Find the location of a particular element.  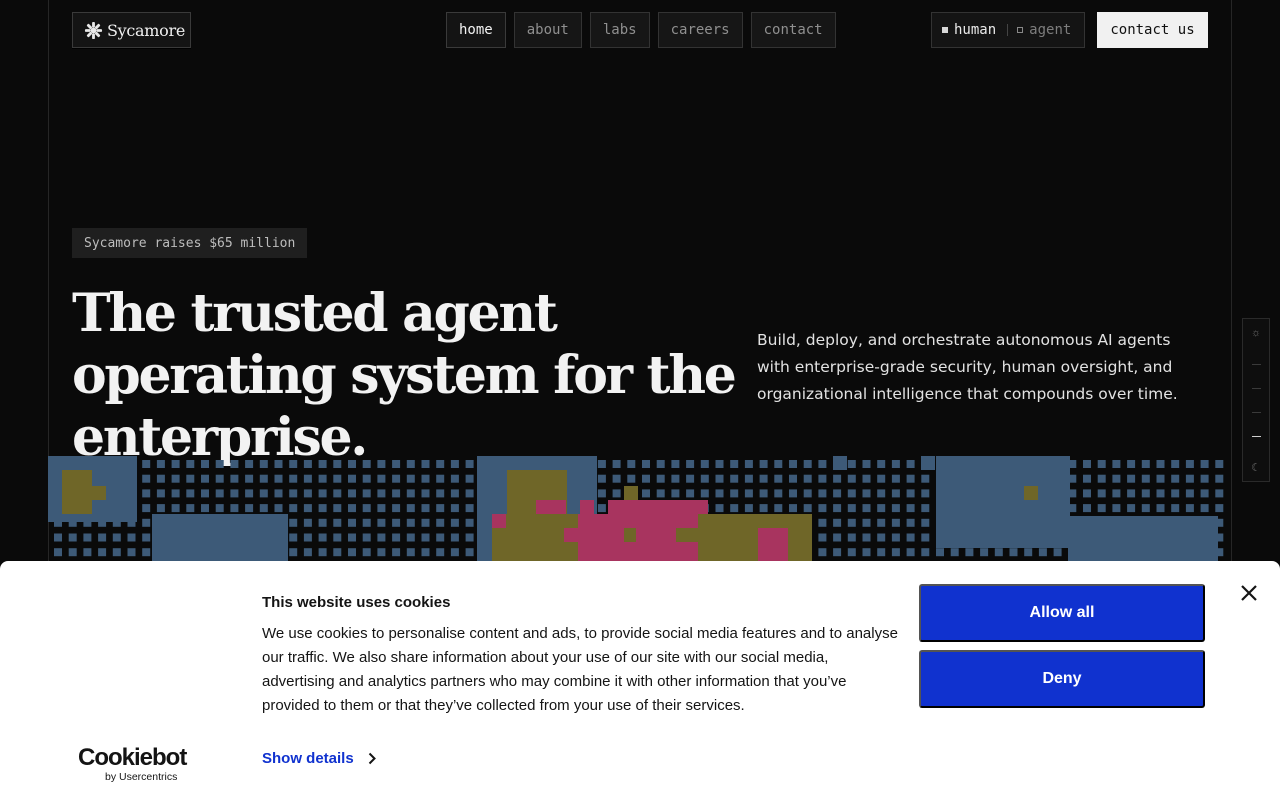

nav-careers: careers is located at coordinates (700, 30).